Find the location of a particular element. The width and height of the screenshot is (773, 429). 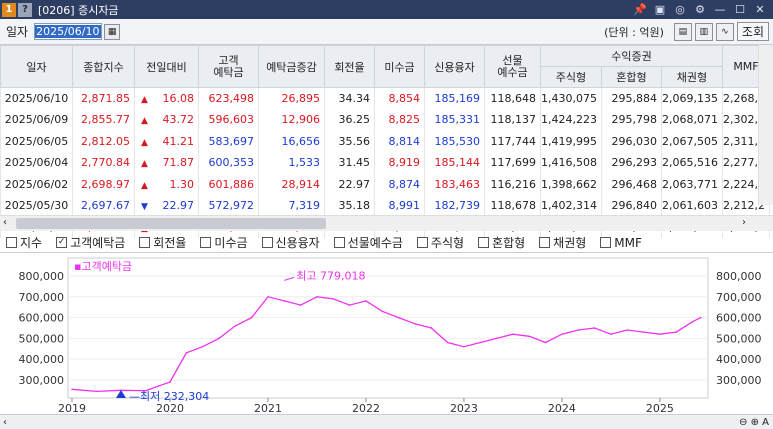

chart-scroll-left-icon: ‹ is located at coordinates (5, 422).